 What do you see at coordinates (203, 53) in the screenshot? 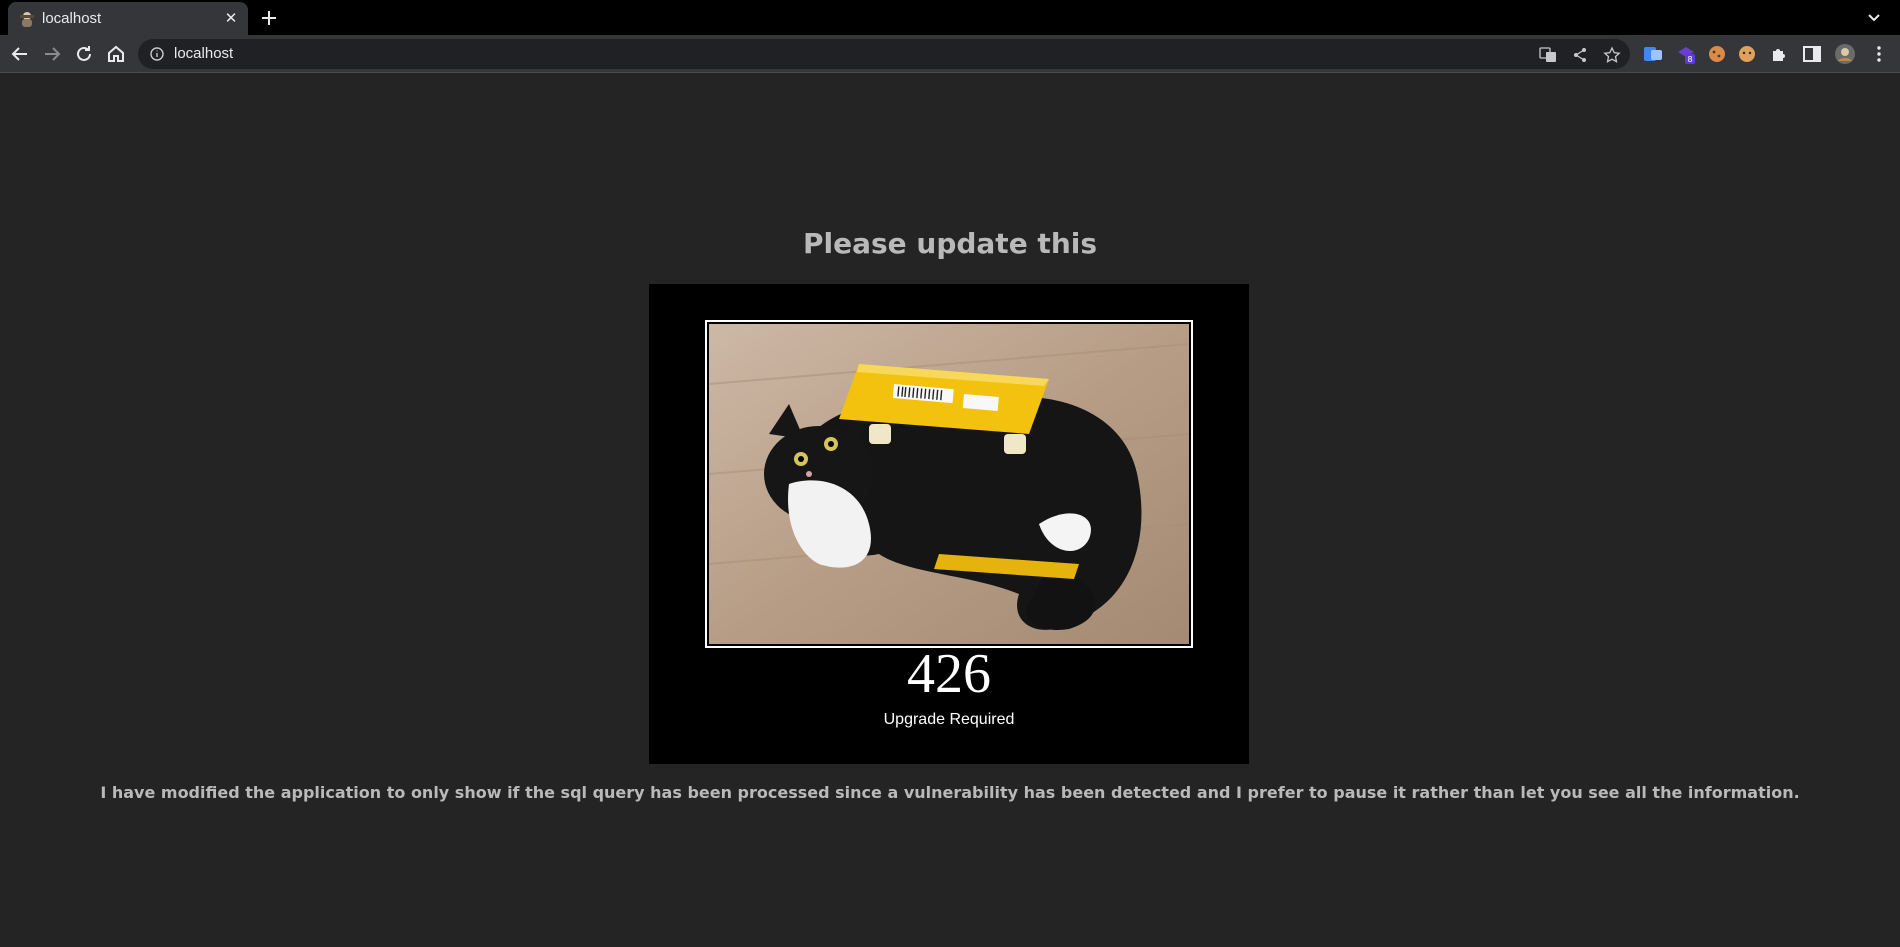
I see `address-url: localhost` at bounding box center [203, 53].